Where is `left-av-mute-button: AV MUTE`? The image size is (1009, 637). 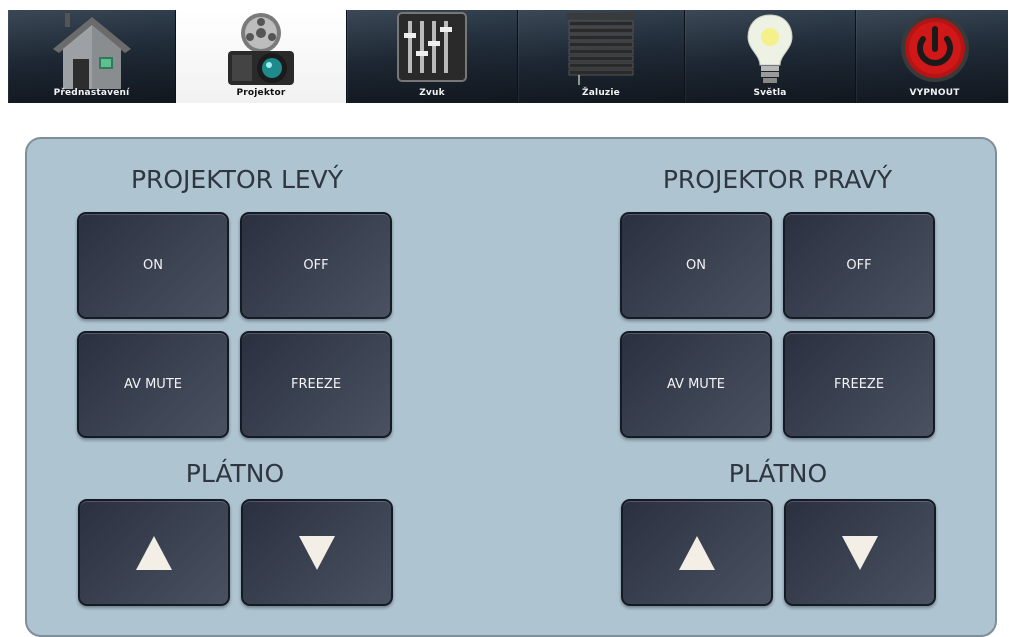
left-av-mute-button: AV MUTE is located at coordinates (153, 384).